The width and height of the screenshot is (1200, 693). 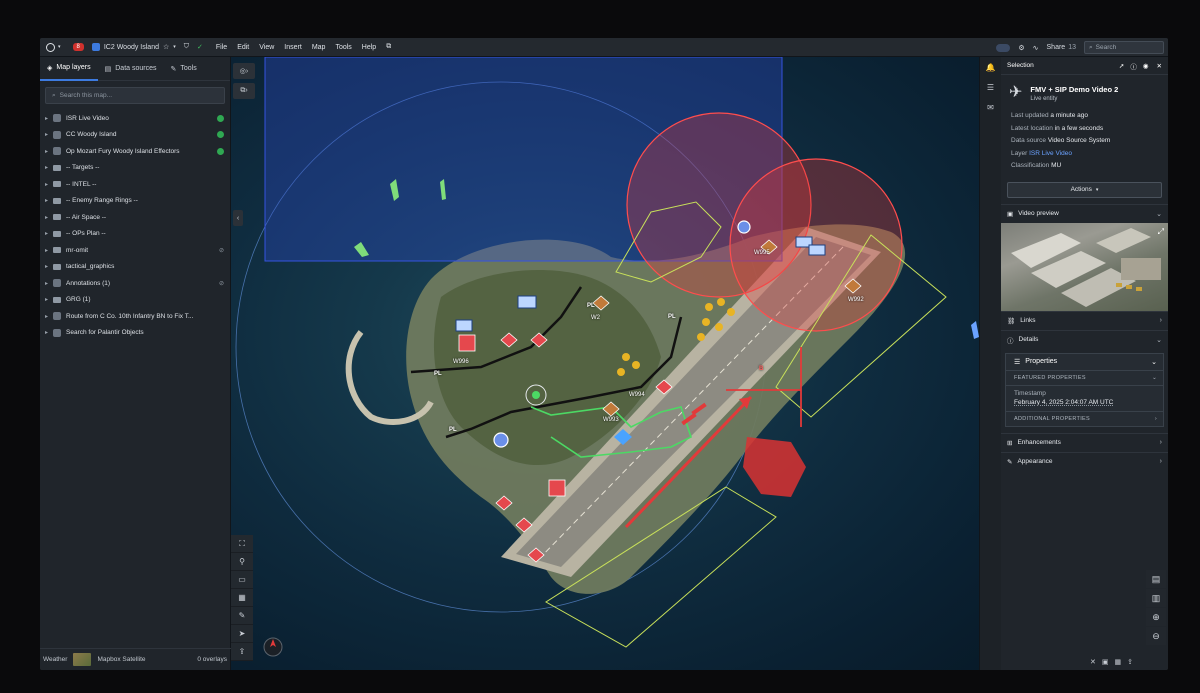 What do you see at coordinates (1084, 442) in the screenshot?
I see `enhancements-section: ⊞ Enhancements ›` at bounding box center [1084, 442].